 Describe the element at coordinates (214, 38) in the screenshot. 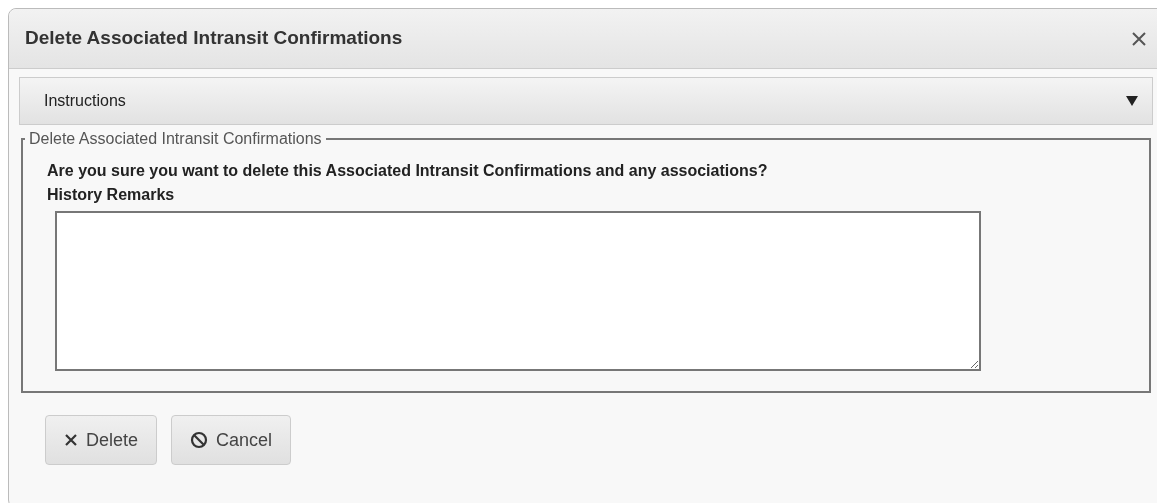

I see `dialog-title: Delete Associated Intransit Confirmations` at that location.